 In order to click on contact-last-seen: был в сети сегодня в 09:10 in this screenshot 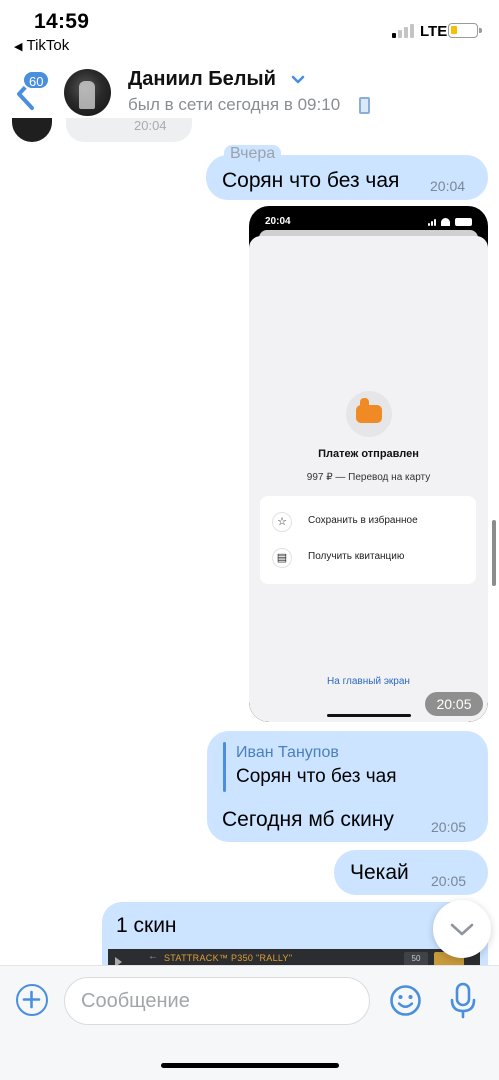, I will do `click(234, 104)`.